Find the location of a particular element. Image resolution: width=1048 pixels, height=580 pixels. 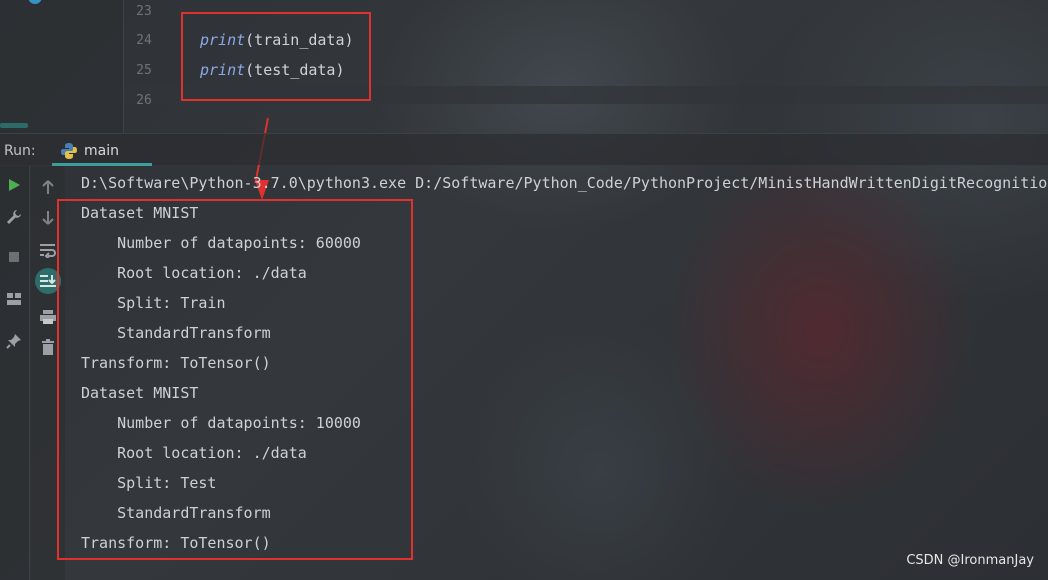

up-stack-button is located at coordinates (48, 187).